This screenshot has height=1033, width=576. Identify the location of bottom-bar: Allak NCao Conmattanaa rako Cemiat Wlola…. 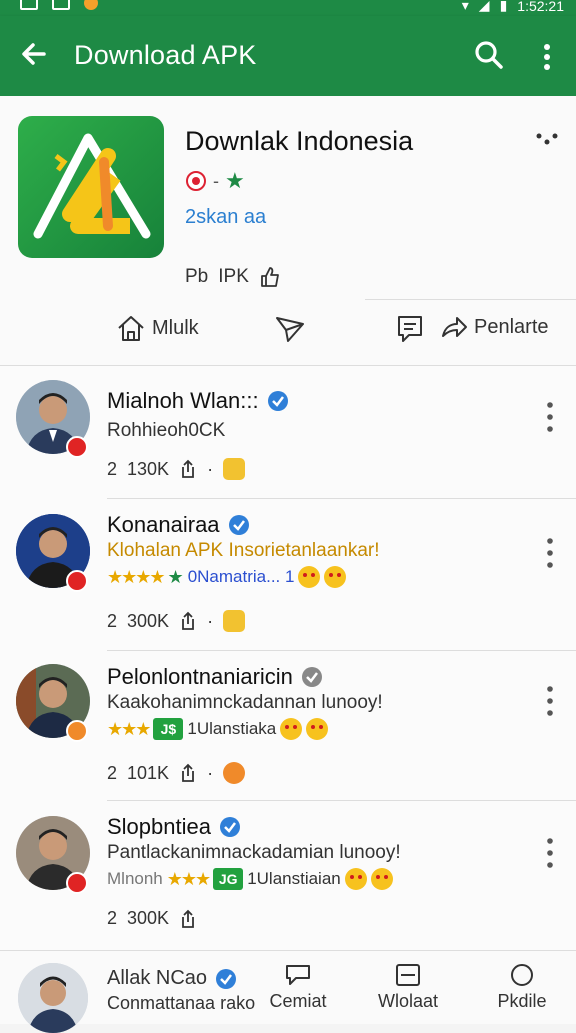
(288, 991).